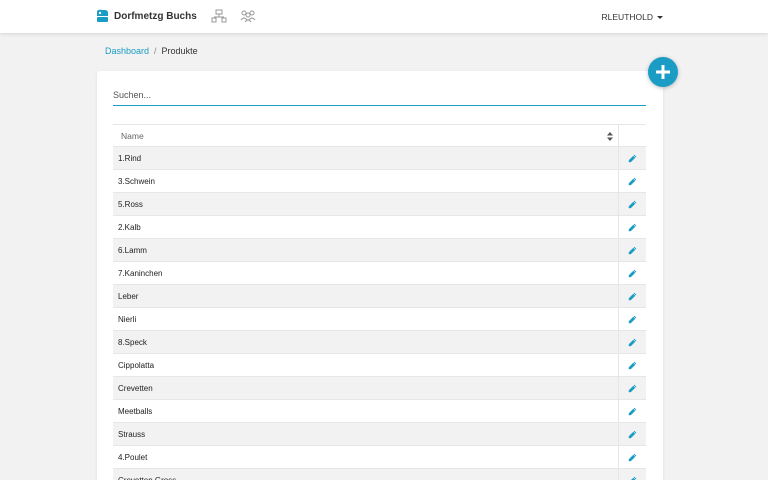 The width and height of the screenshot is (768, 480). What do you see at coordinates (366, 181) in the screenshot?
I see `product-name: 3.Schwein` at bounding box center [366, 181].